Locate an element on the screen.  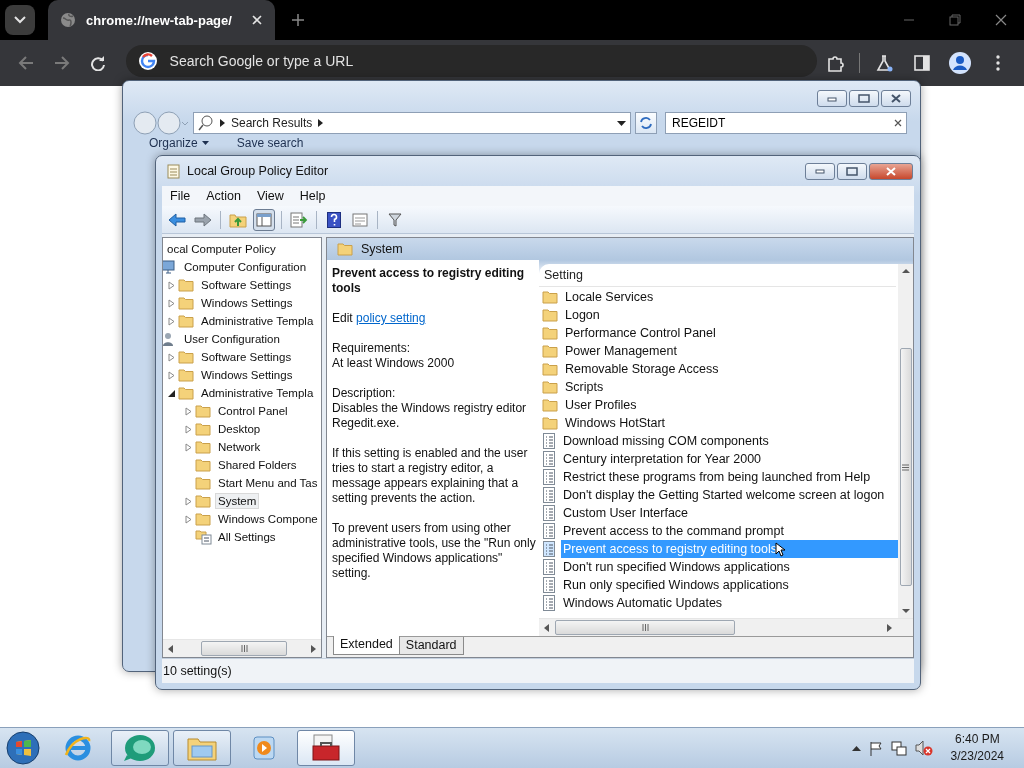
setting-row: Don't display the Getting Started welcome screen at logon is located at coordinates (729, 495).